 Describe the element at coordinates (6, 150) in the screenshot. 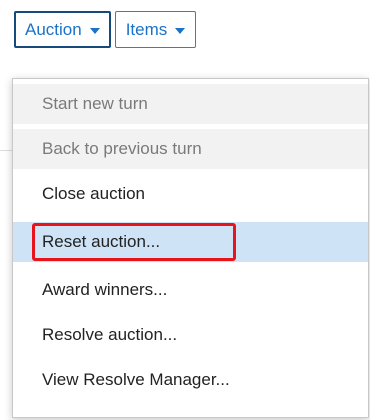

I see `background-divider` at that location.